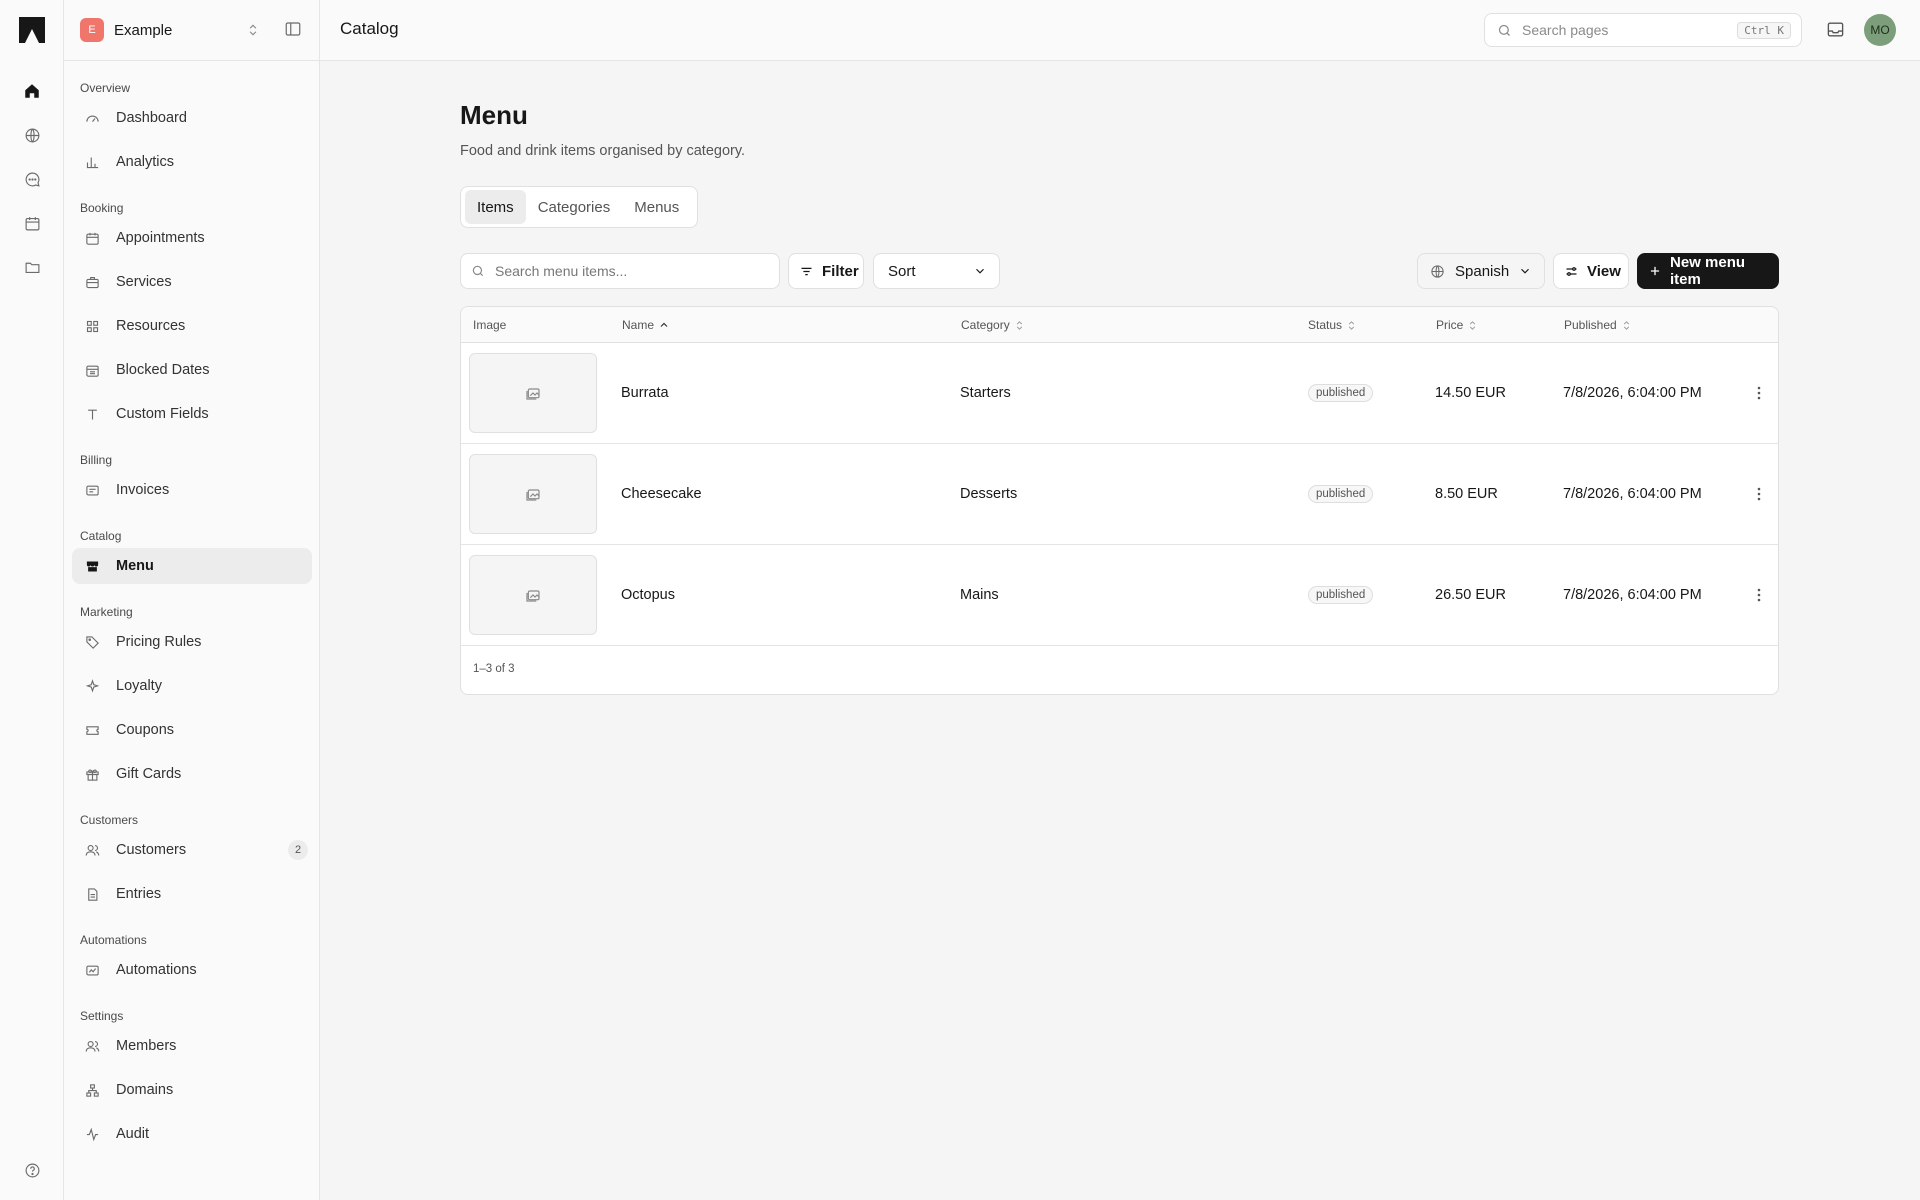  Describe the element at coordinates (985, 393) in the screenshot. I see `item-category: Starters` at that location.